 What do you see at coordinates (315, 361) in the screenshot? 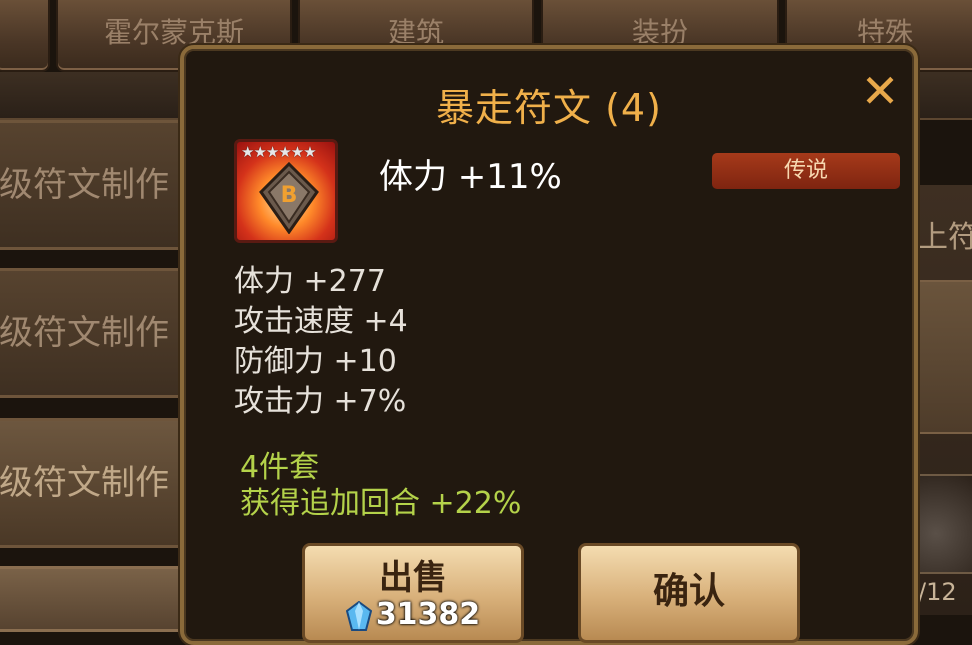
I see `sub-stat: 防御力 +10` at bounding box center [315, 361].